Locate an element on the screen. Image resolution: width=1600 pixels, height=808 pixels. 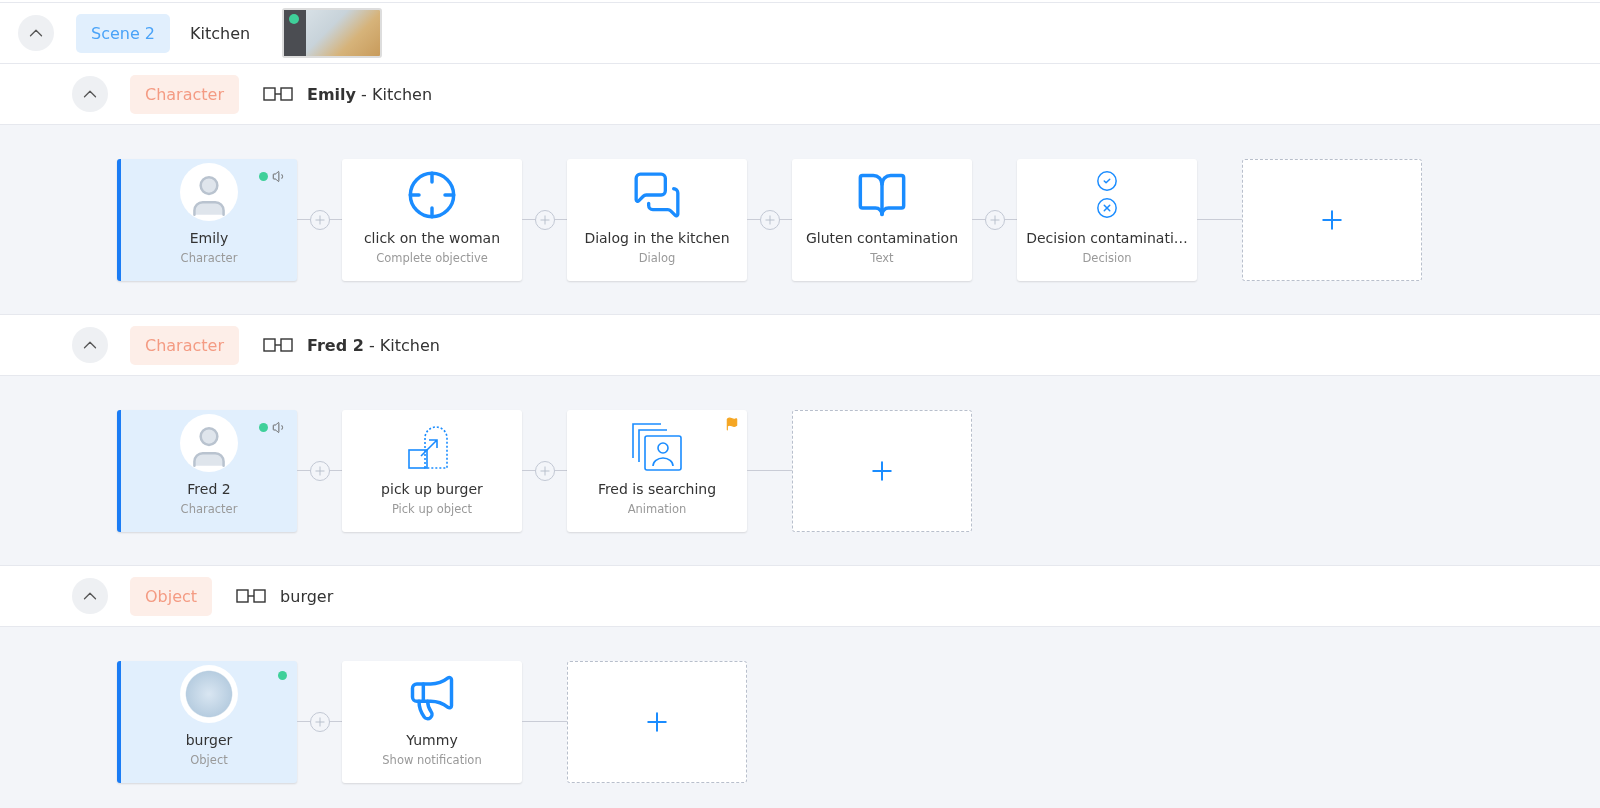
check-and-cross-icon is located at coordinates (1107, 194).